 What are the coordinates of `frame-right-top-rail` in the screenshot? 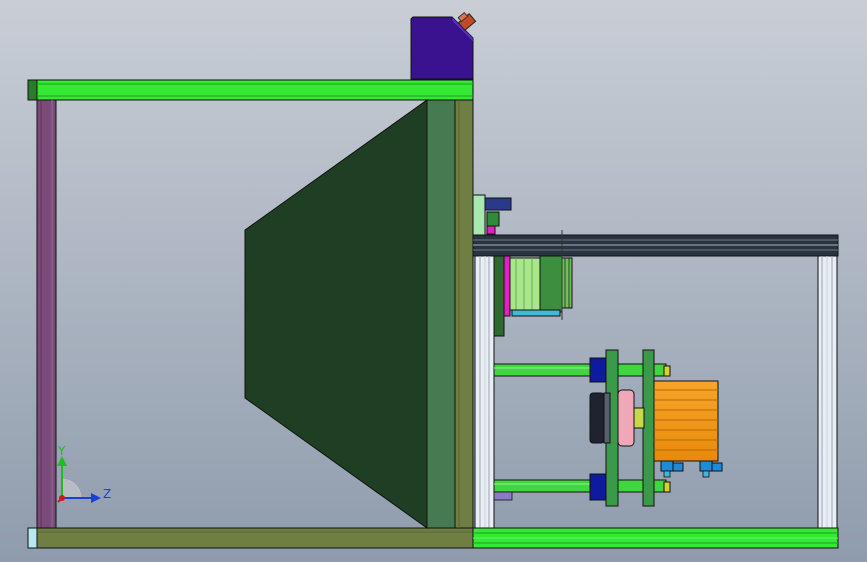 It's located at (655, 245).